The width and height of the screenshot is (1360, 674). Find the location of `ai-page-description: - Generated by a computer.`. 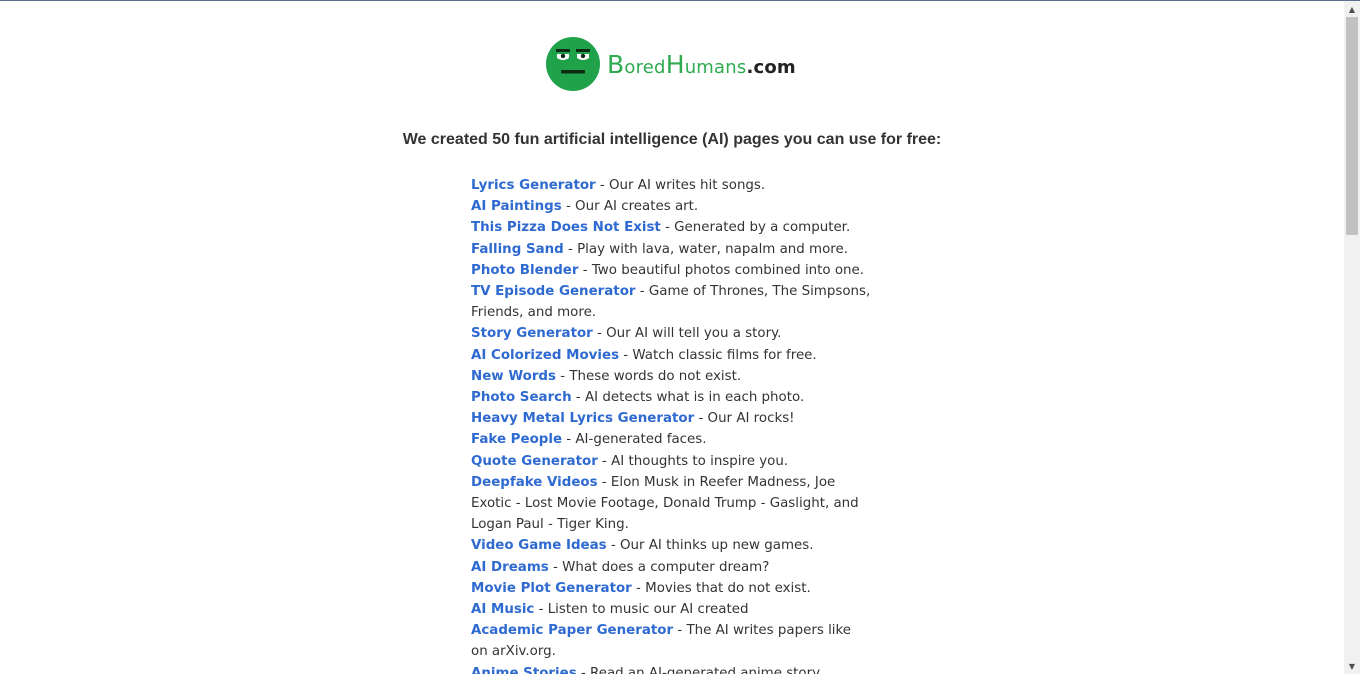

ai-page-description: - Generated by a computer. is located at coordinates (755, 228).